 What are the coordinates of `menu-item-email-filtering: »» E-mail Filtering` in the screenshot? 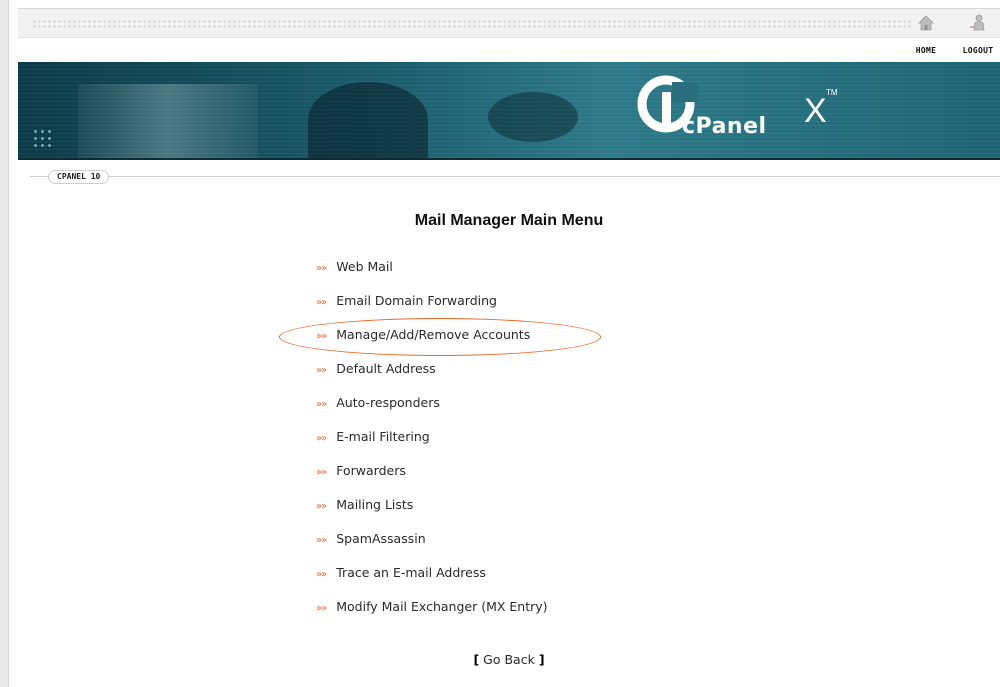 It's located at (432, 445).